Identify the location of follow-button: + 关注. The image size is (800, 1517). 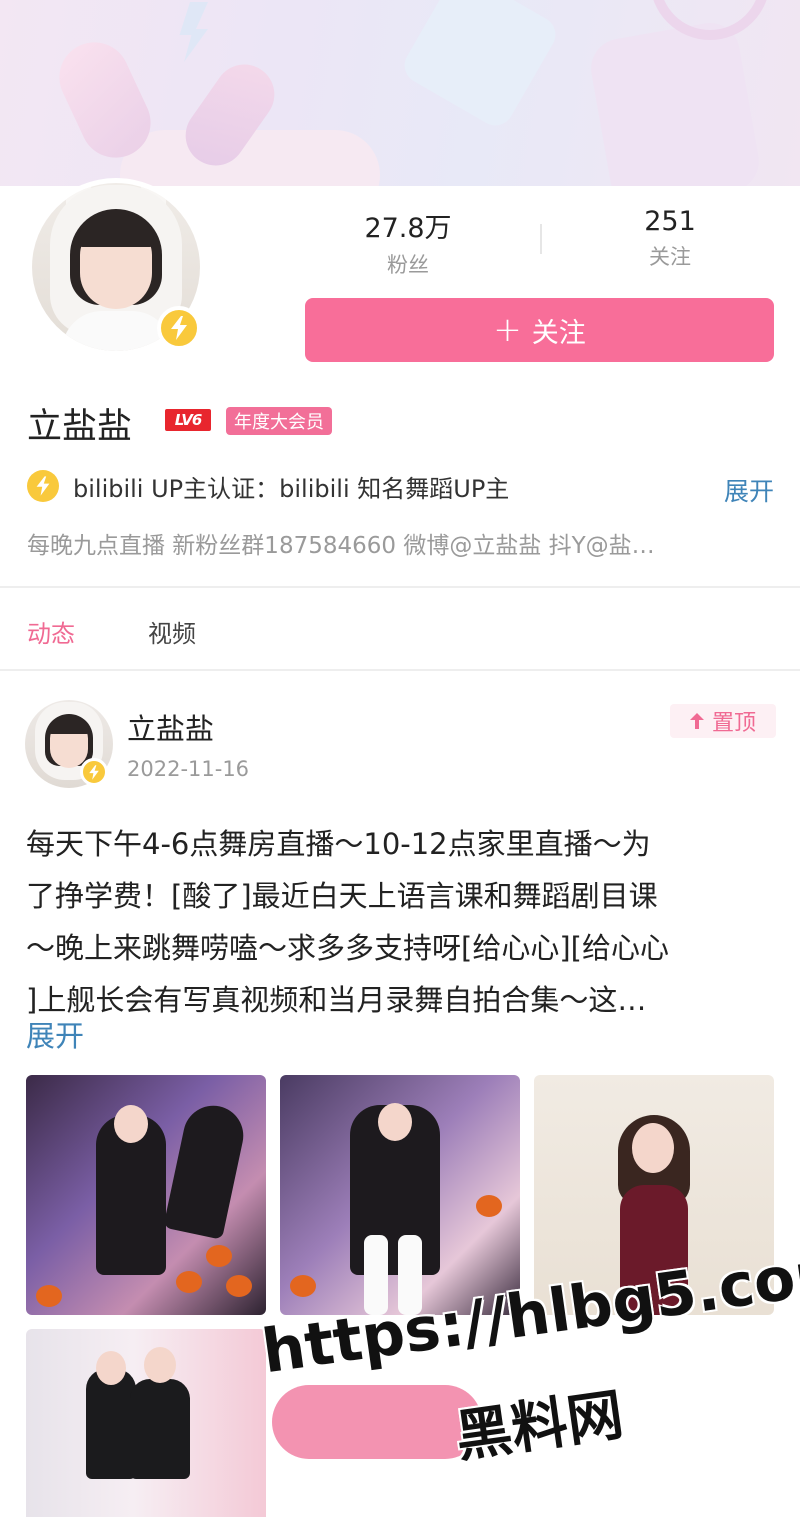
(539, 330).